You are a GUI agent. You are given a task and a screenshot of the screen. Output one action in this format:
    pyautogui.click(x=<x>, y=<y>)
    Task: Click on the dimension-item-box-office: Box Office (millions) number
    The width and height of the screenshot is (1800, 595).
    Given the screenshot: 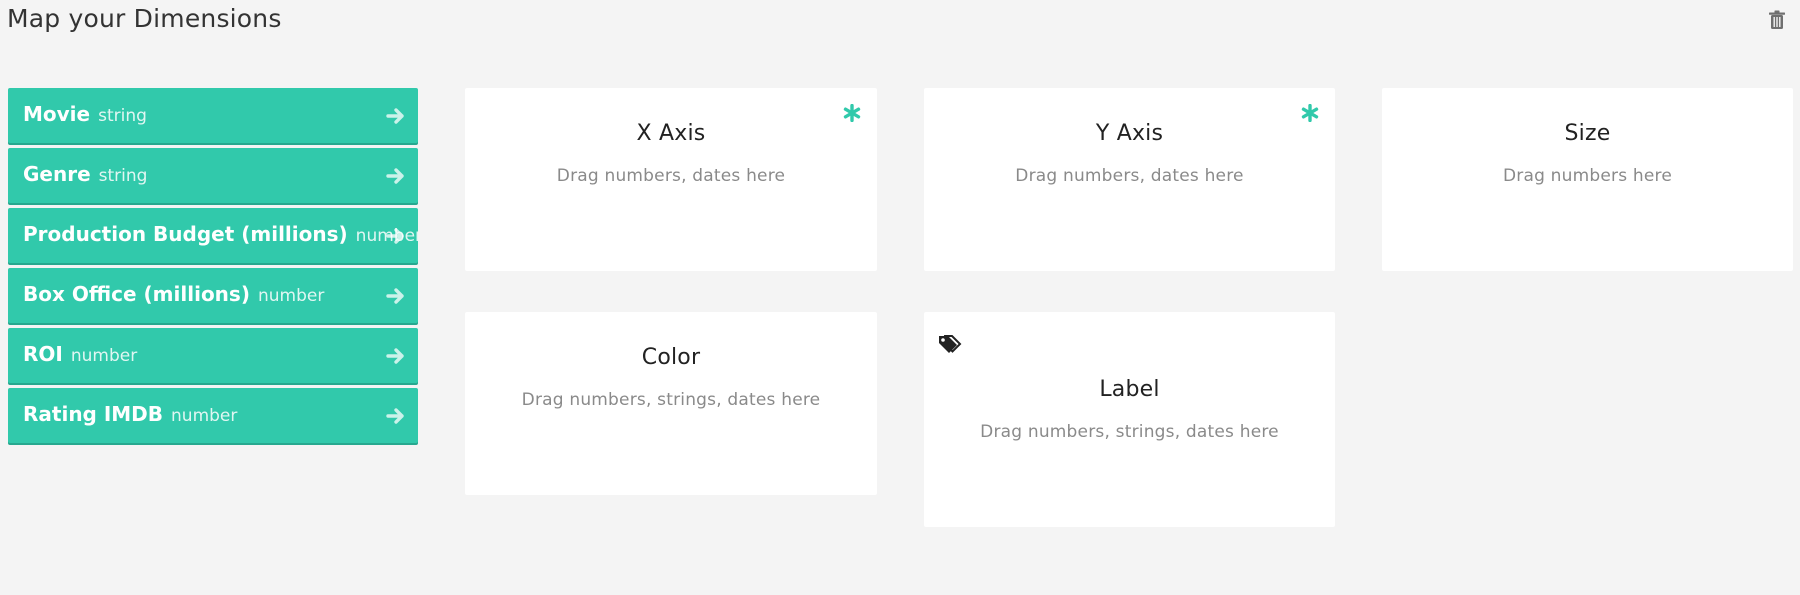 What is the action you would take?
    pyautogui.click(x=213, y=295)
    